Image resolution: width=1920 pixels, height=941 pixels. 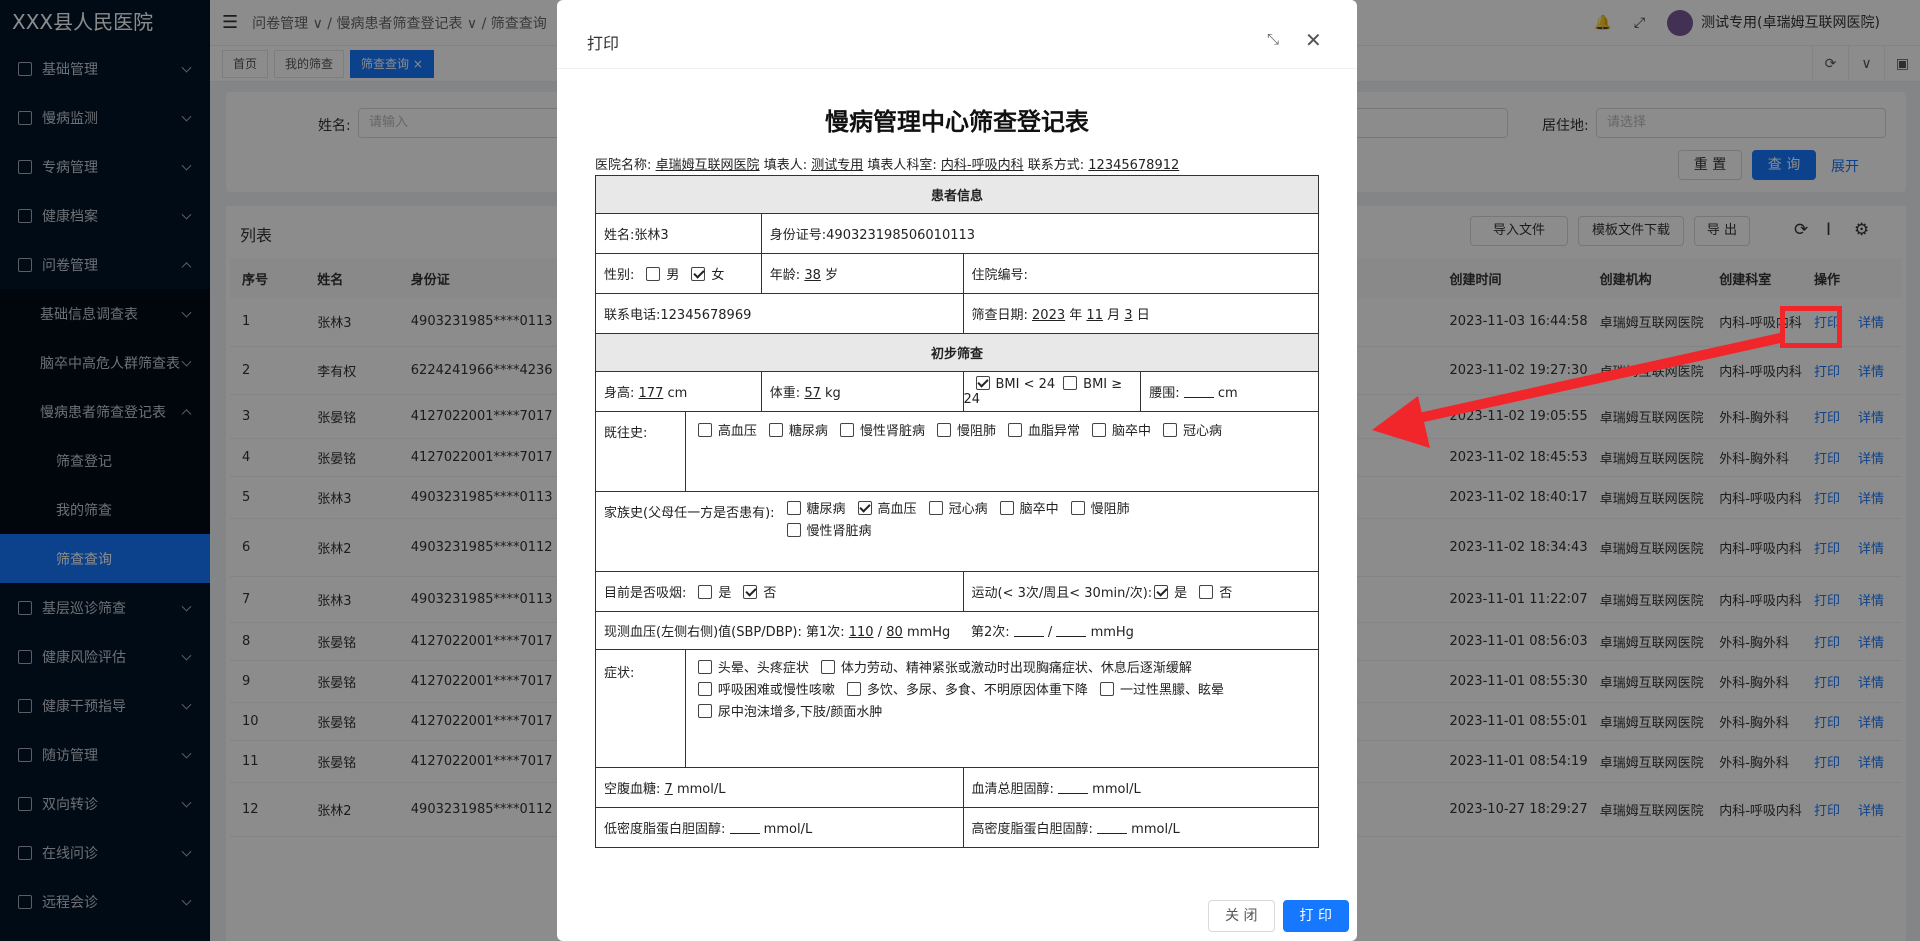 What do you see at coordinates (770, 593) in the screenshot?
I see `smoke-no: 否` at bounding box center [770, 593].